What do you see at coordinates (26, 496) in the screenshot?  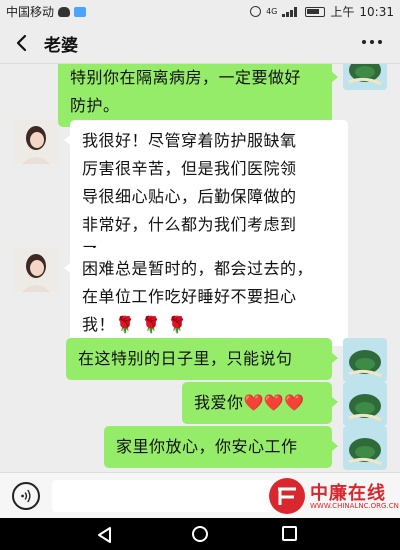 I see `voice-icon` at bounding box center [26, 496].